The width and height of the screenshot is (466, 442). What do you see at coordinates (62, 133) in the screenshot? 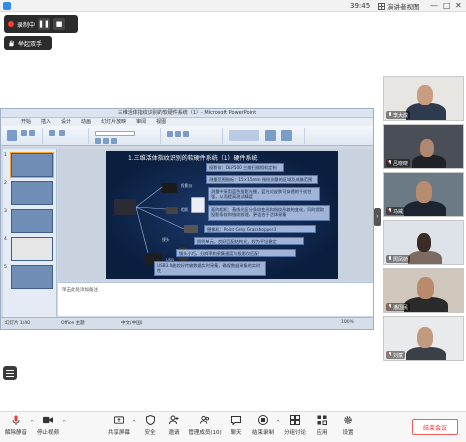
I see `layout-icon` at bounding box center [62, 133].